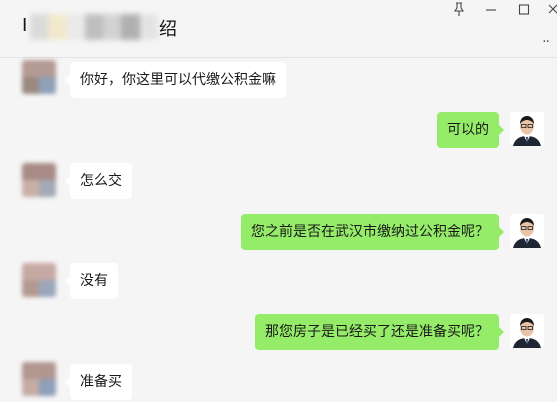 Image resolution: width=557 pixels, height=402 pixels. What do you see at coordinates (91, 281) in the screenshot?
I see `message-bubble-incoming: 没有` at bounding box center [91, 281].